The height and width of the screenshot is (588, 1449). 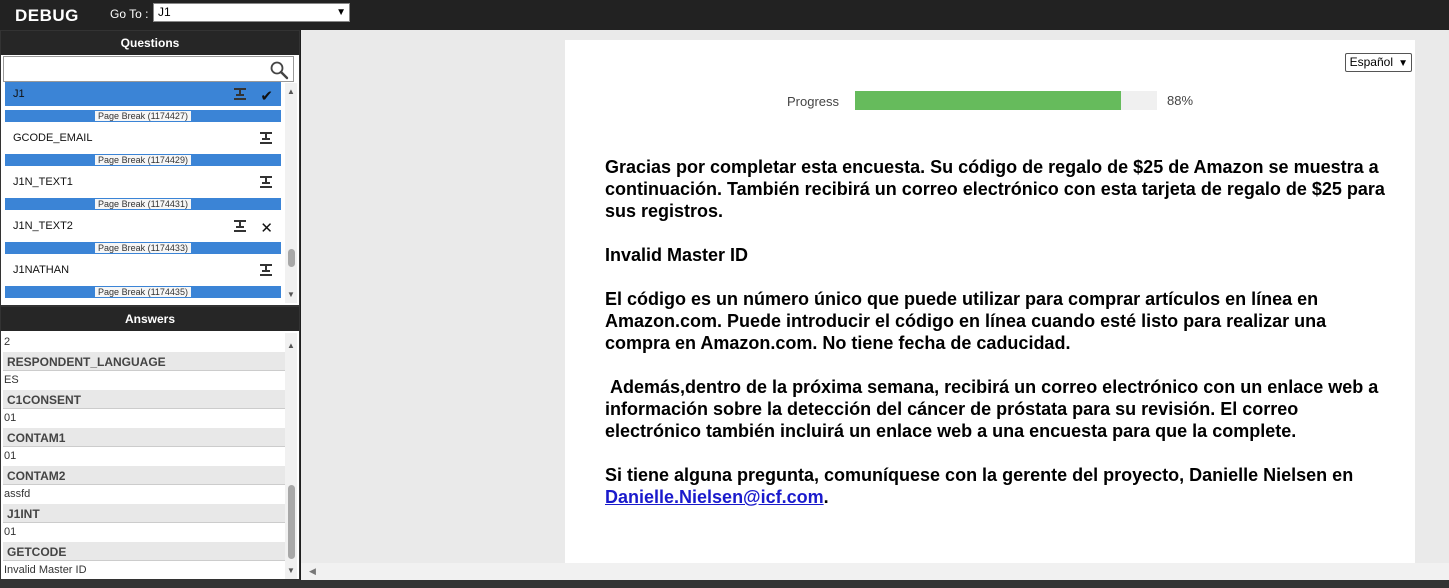 I want to click on progress-bar, so click(x=1006, y=100).